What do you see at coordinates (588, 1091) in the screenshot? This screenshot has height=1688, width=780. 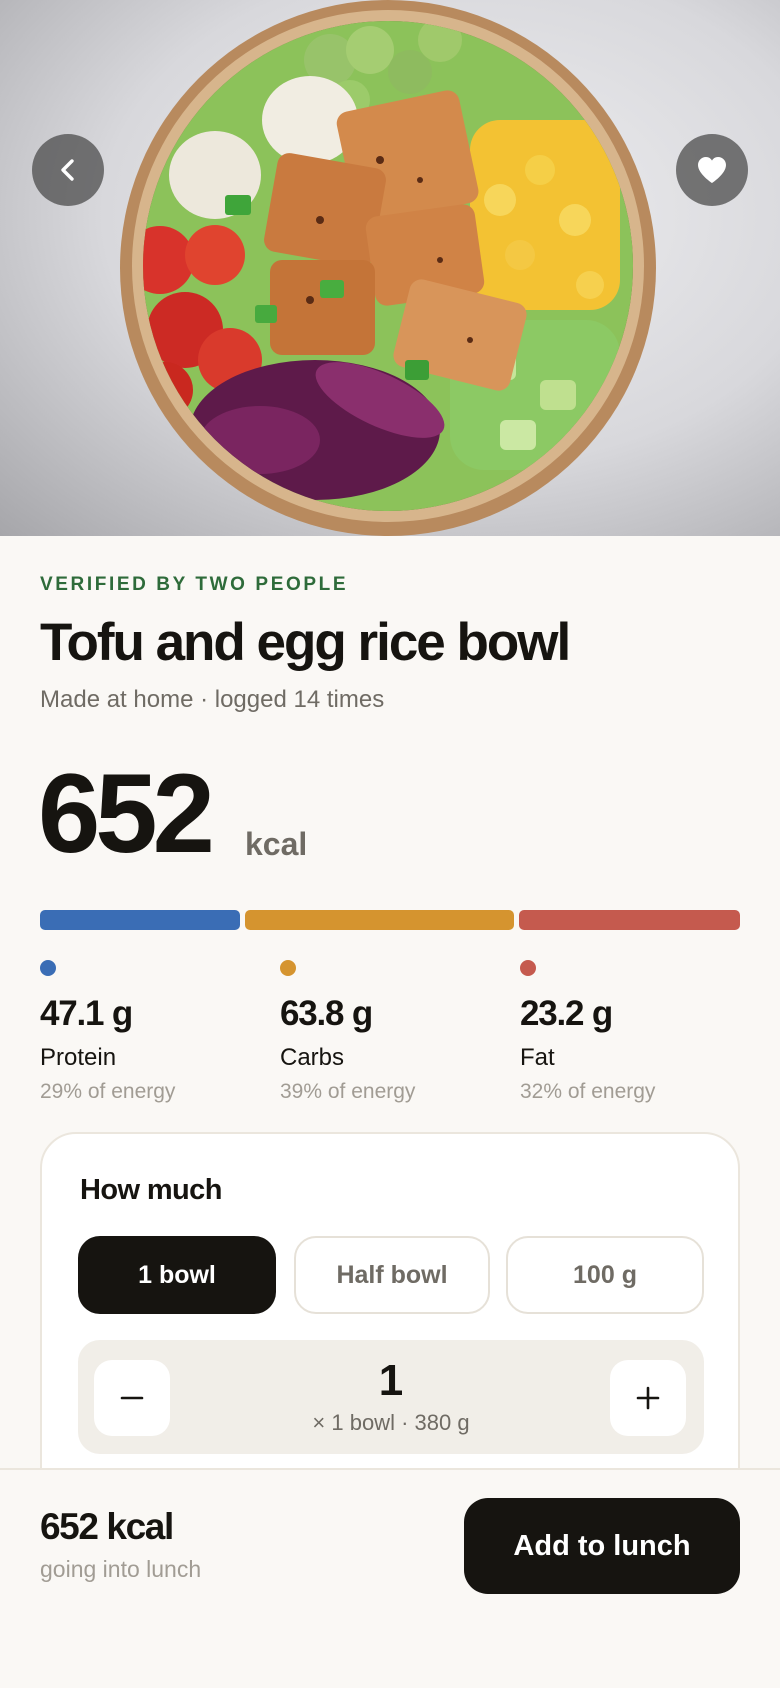 I see `fat-energy: 32% of energy` at bounding box center [588, 1091].